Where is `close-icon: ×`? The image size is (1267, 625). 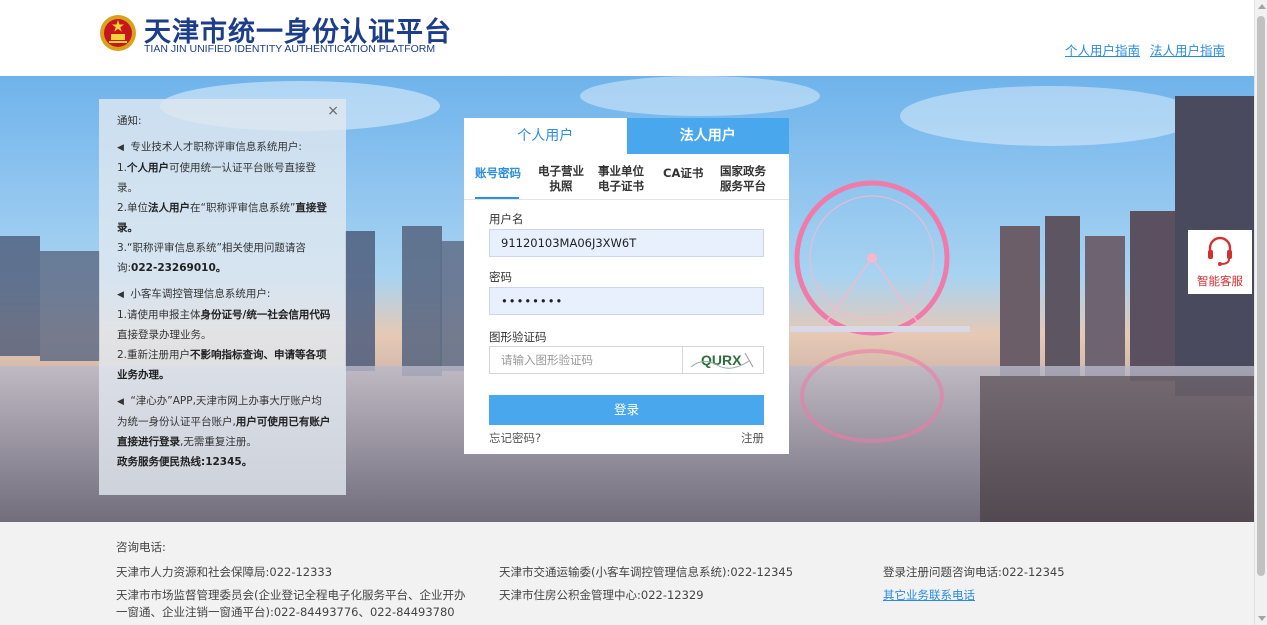
close-icon: × is located at coordinates (333, 111).